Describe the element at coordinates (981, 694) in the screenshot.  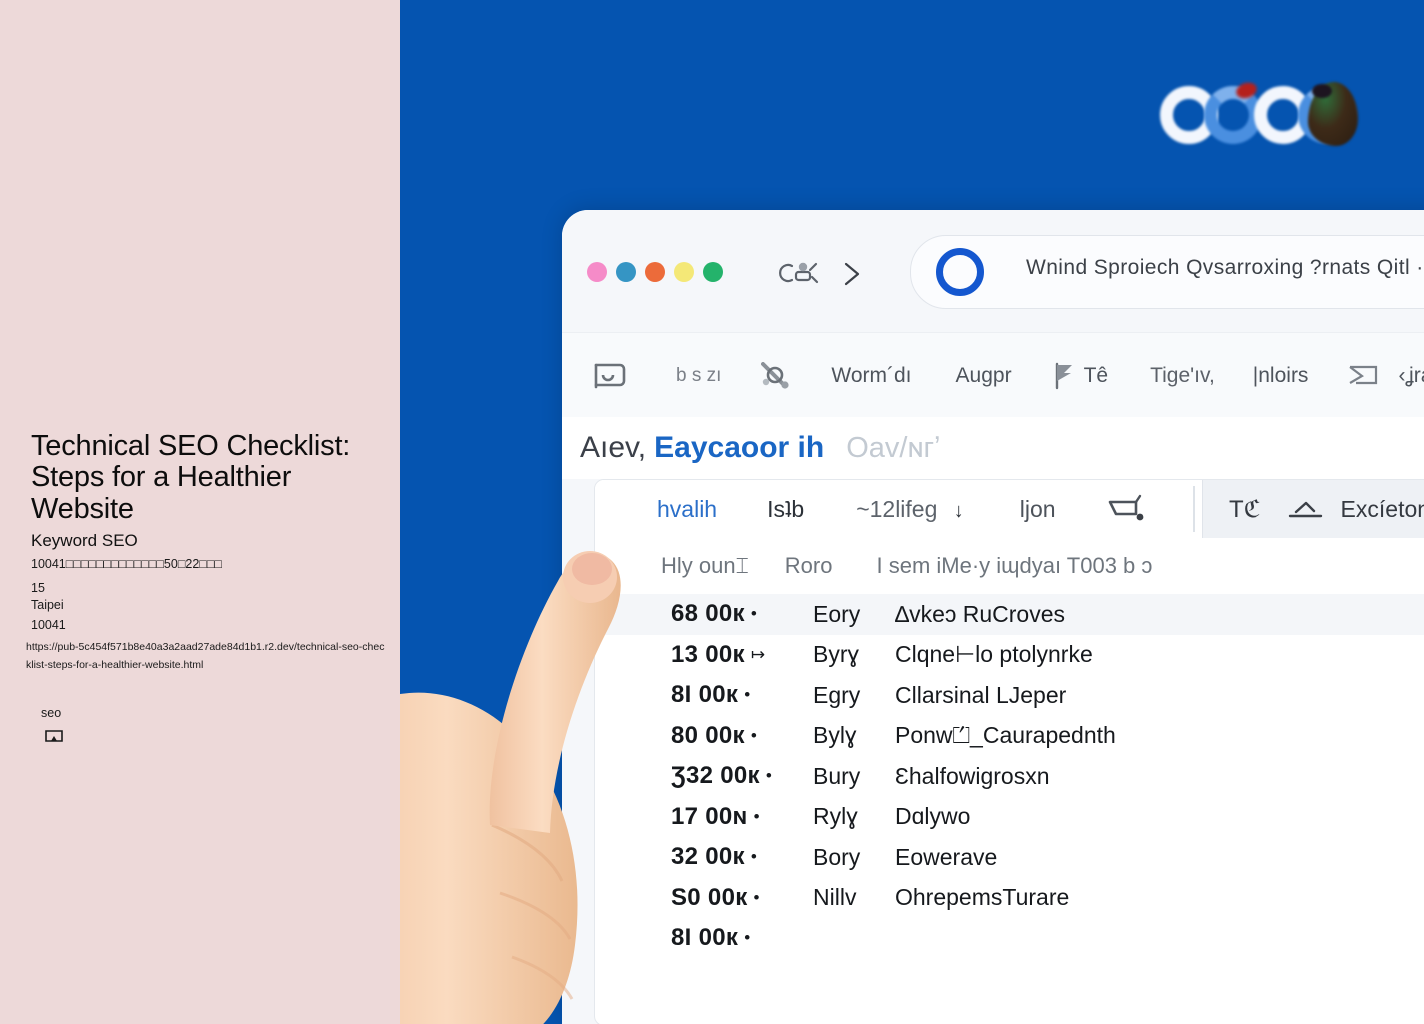
I see `cell-term: Cllarsinal LJeper` at that location.